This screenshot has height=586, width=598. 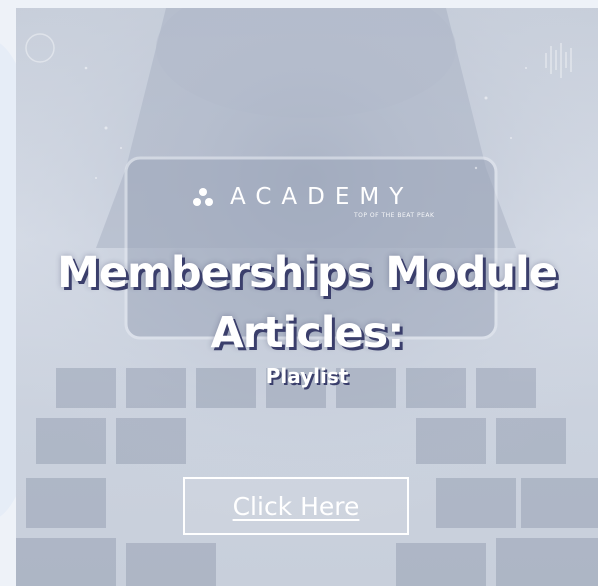 I want to click on brand-name: ACADEMY, so click(x=322, y=197).